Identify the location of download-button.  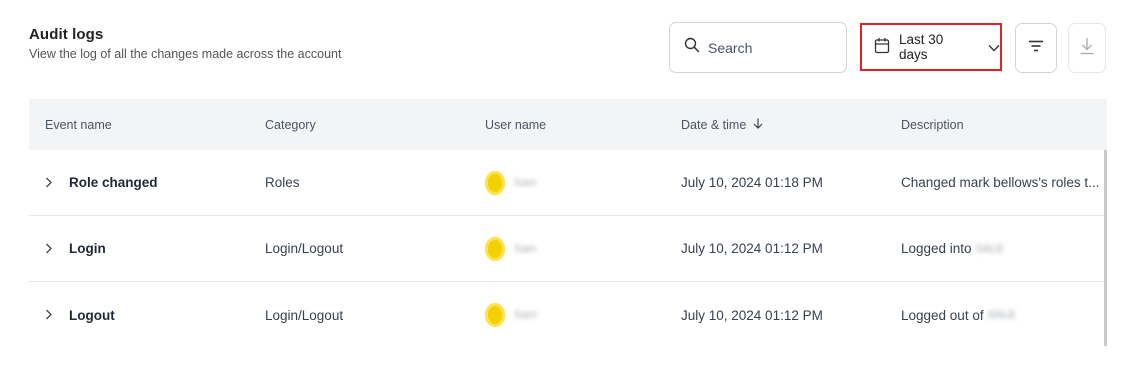
(1087, 48).